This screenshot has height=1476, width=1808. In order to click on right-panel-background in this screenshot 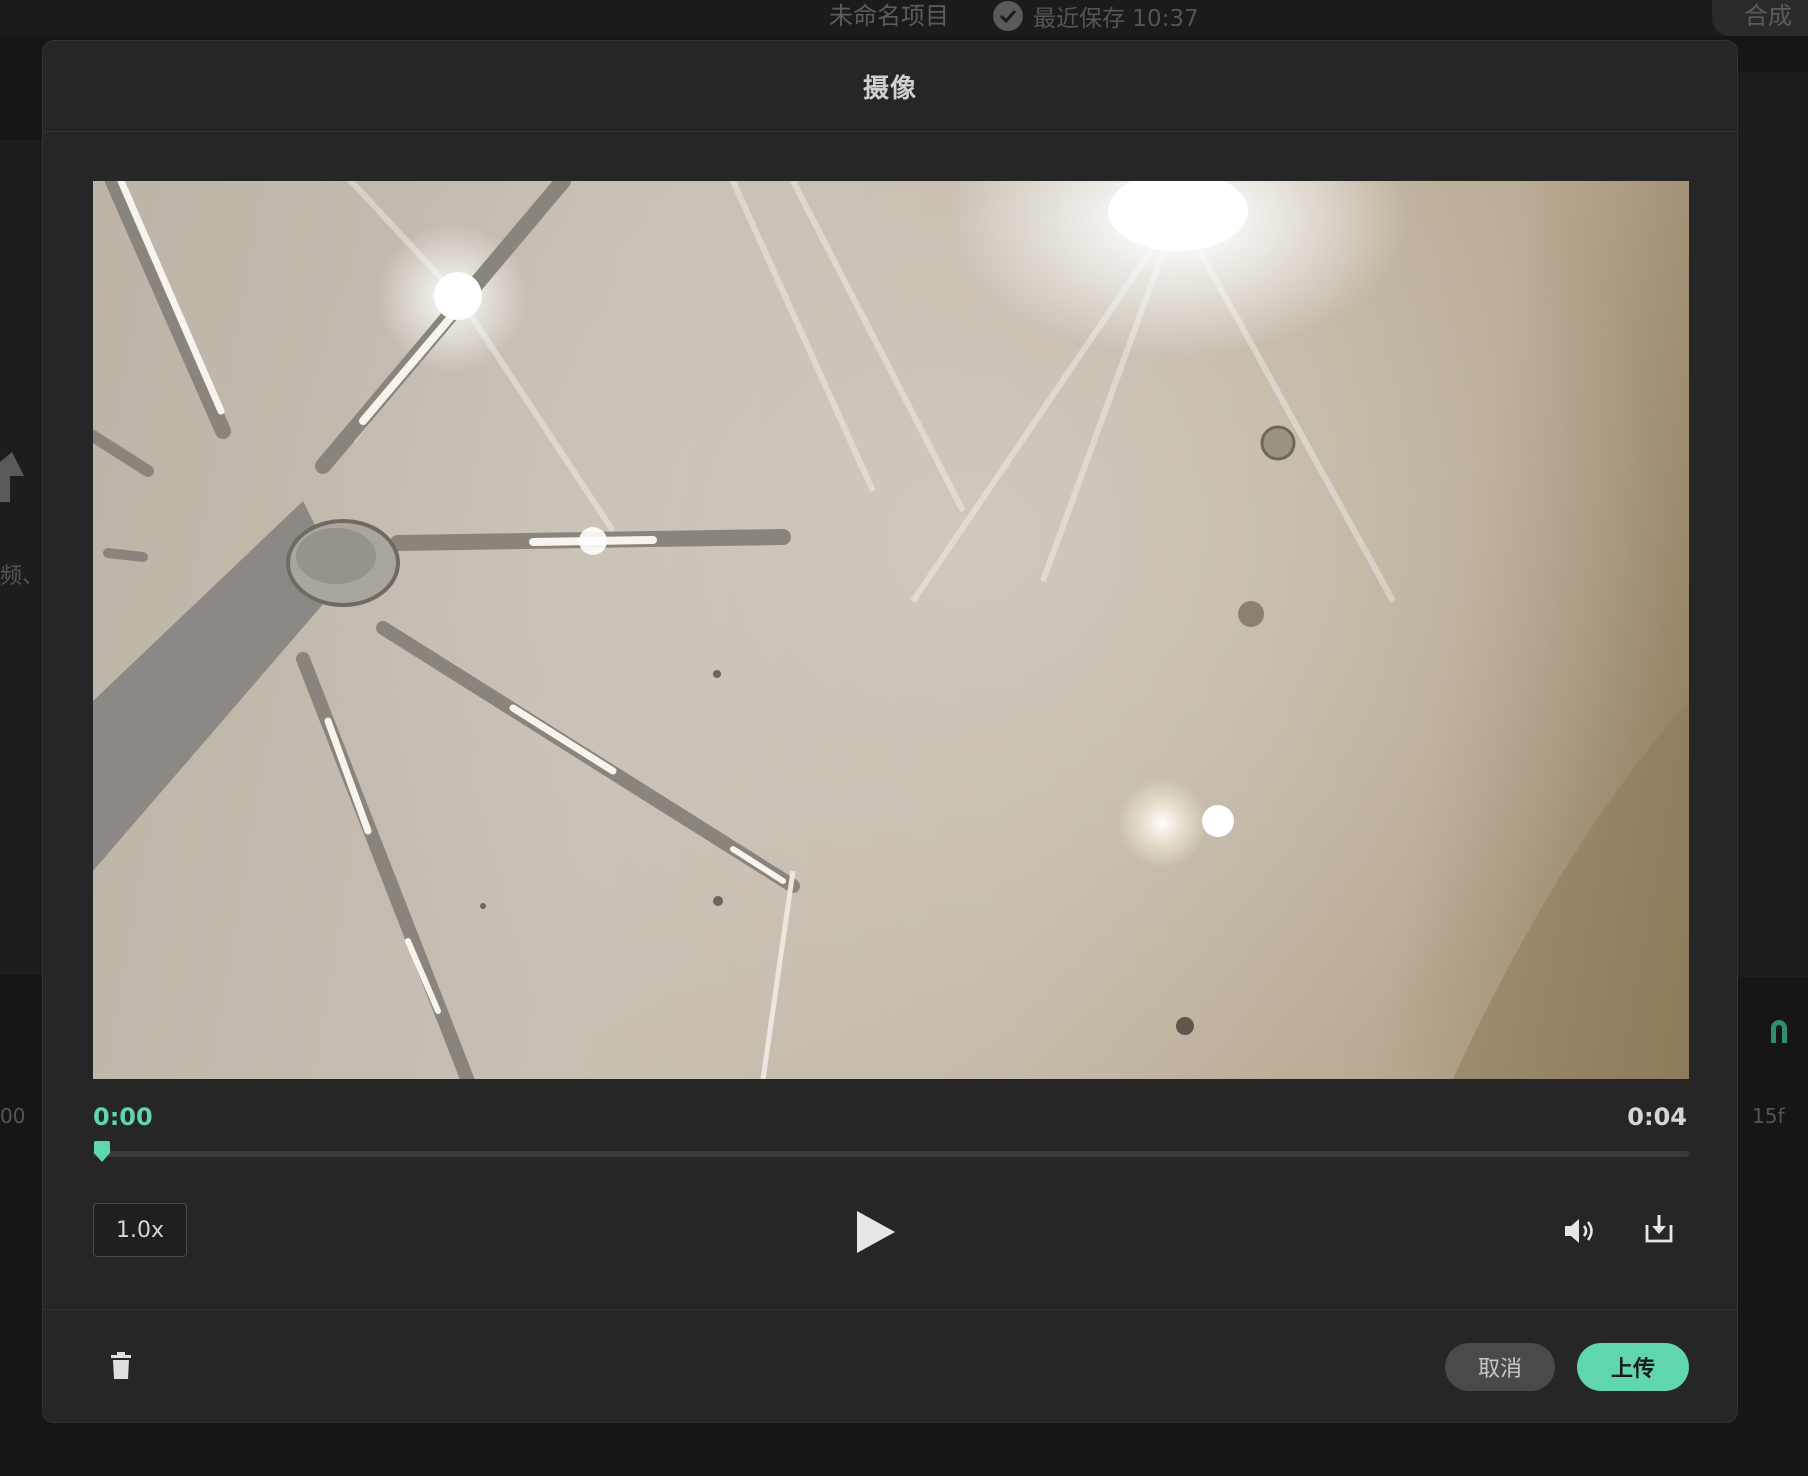, I will do `click(1772, 524)`.